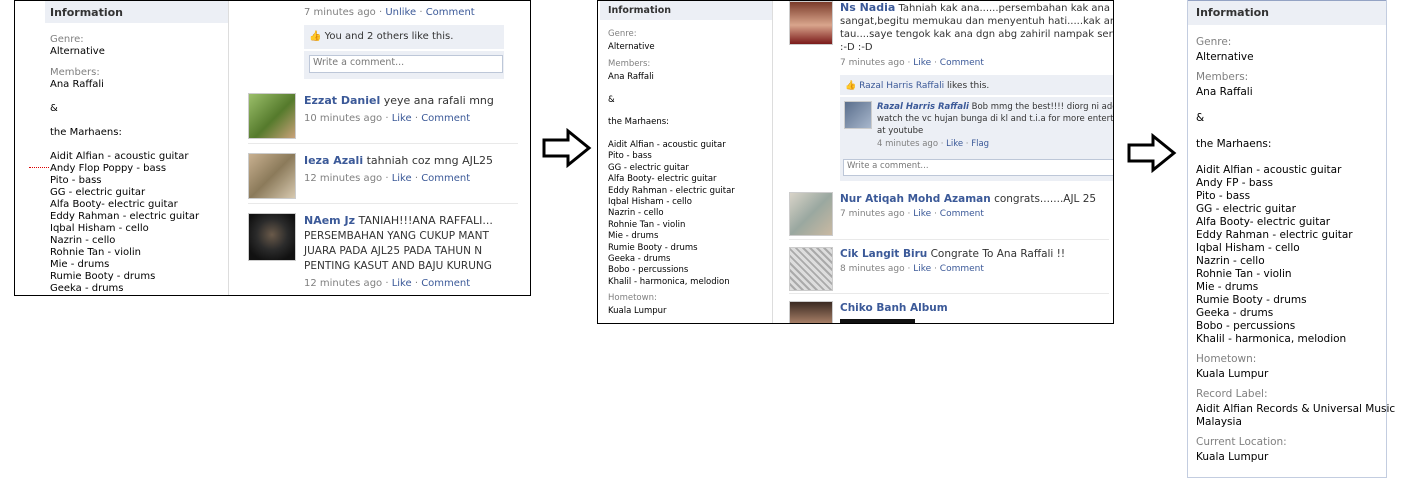 The width and height of the screenshot is (1406, 480). Describe the element at coordinates (333, 160) in the screenshot. I see `post-author: Ieza Azali` at that location.